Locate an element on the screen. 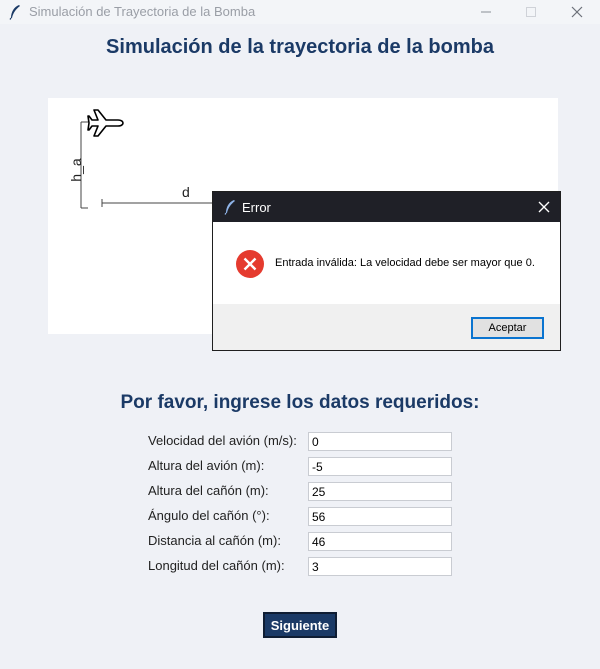 The width and height of the screenshot is (600, 669). distance-dimension is located at coordinates (159, 203).